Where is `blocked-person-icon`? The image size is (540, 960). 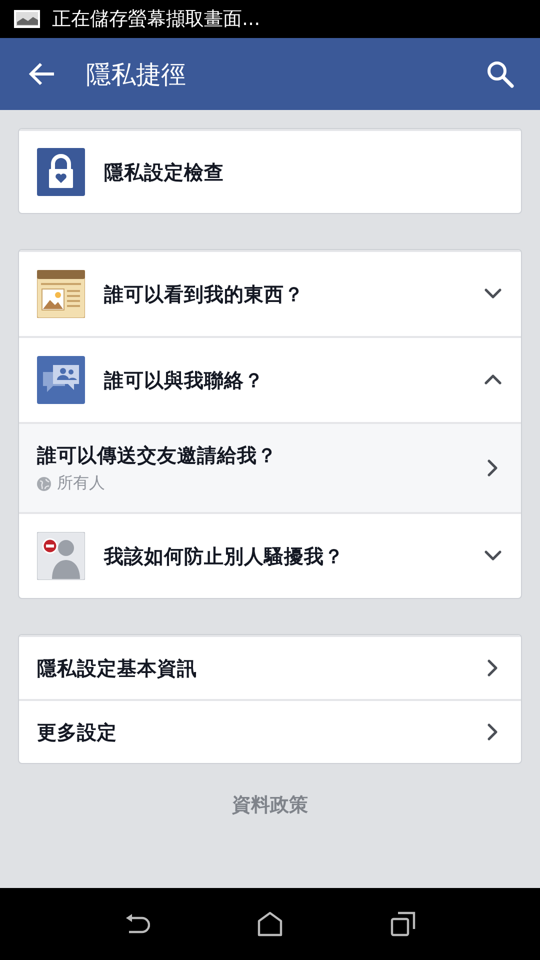
blocked-person-icon is located at coordinates (61, 556).